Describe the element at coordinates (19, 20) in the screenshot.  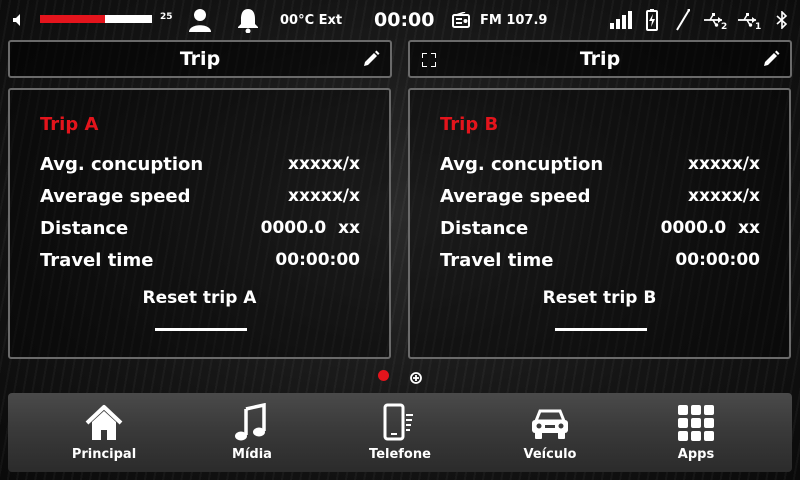
I see `speaker-icon` at that location.